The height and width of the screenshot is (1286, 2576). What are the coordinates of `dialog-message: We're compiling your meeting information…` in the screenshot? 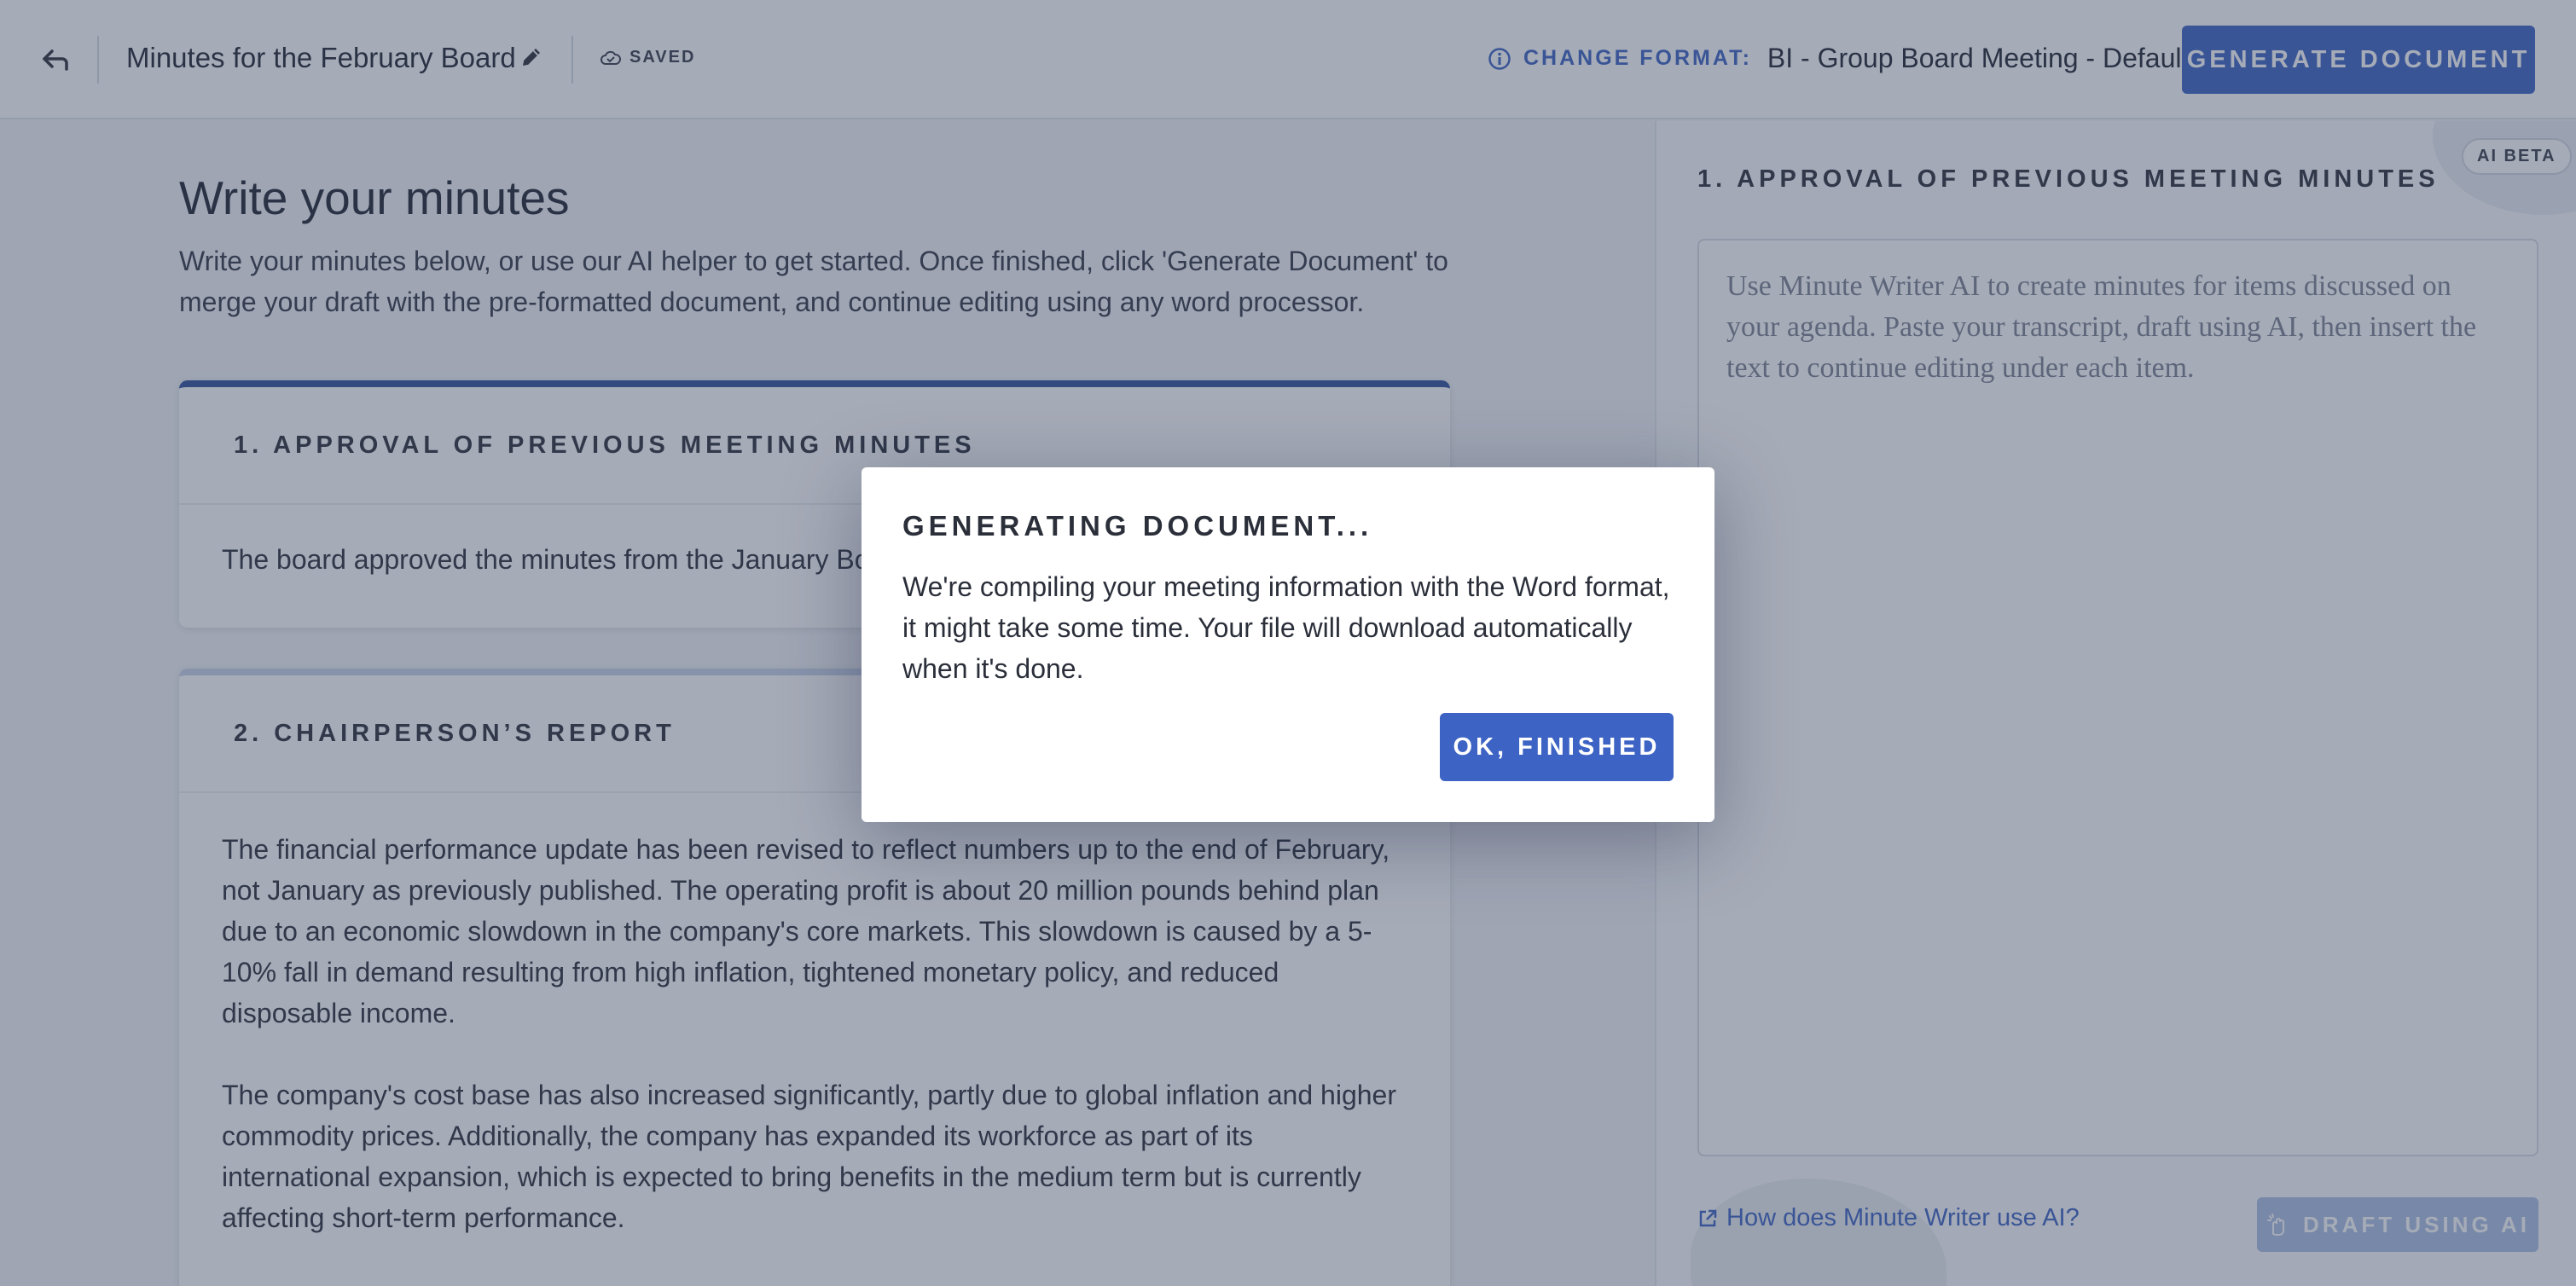 It's located at (1286, 627).